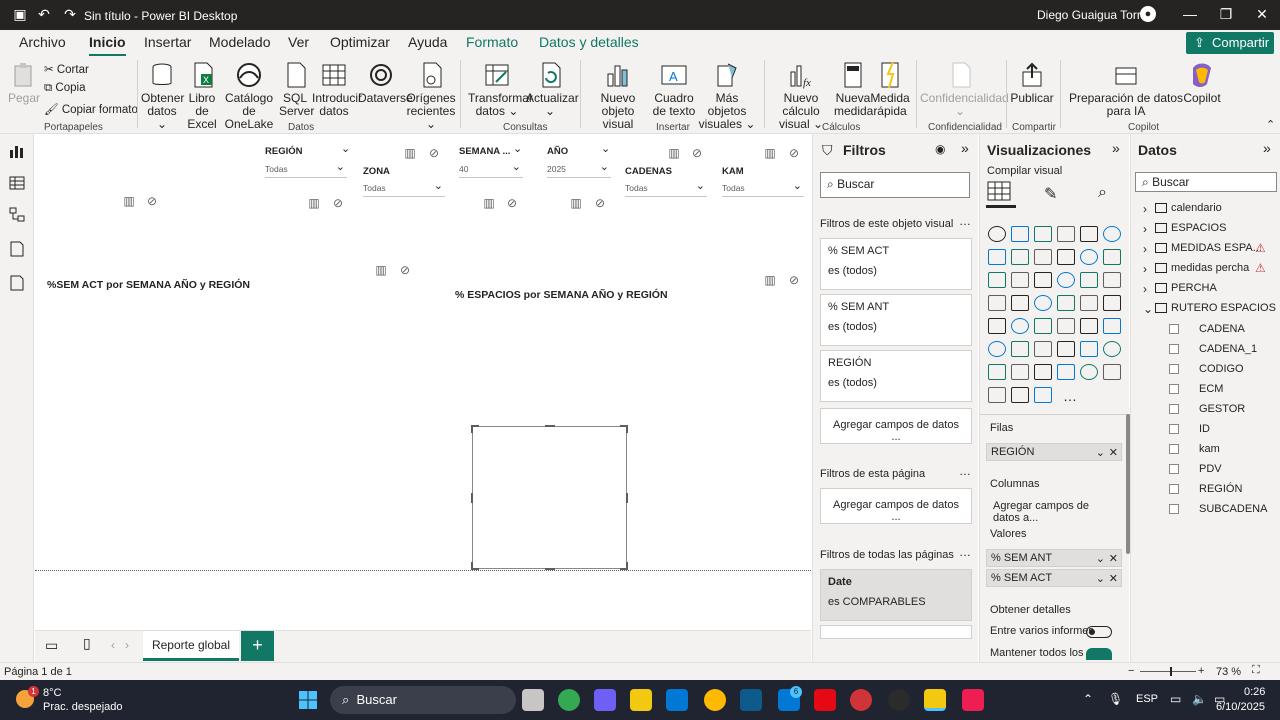 The image size is (1280, 720). Describe the element at coordinates (641, 700) in the screenshot. I see `file-explorer-icon` at that location.